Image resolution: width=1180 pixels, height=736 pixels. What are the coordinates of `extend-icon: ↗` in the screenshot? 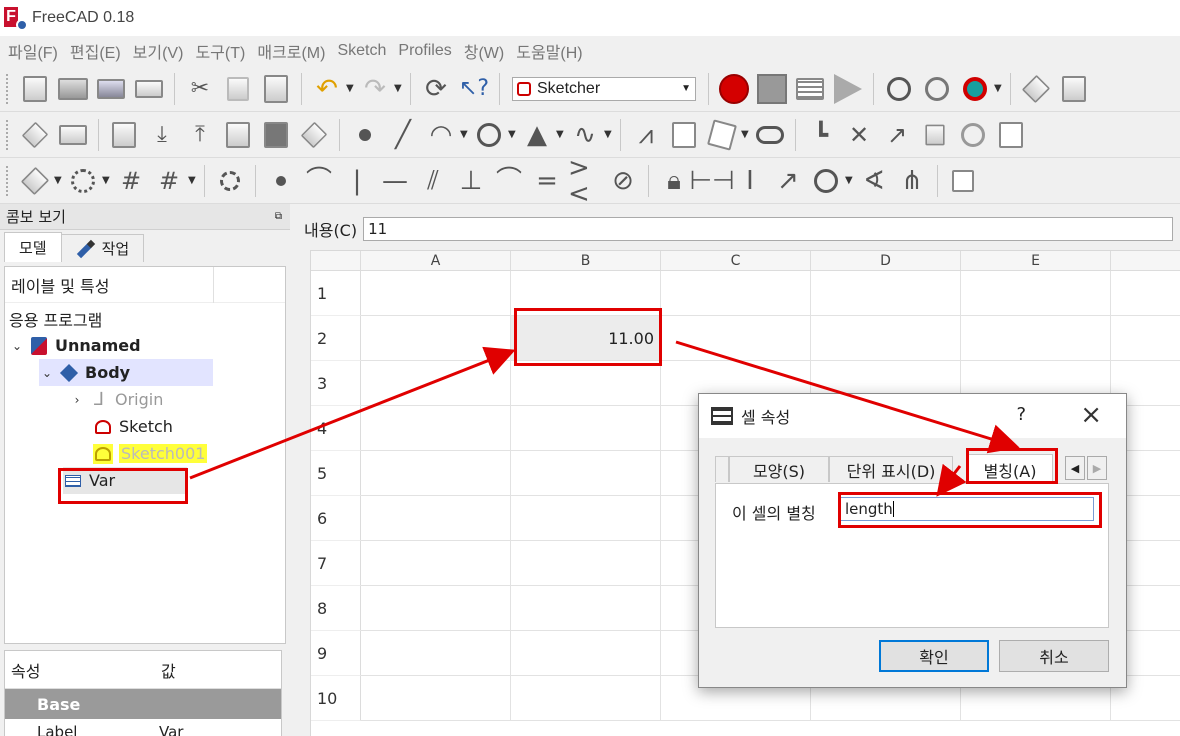 It's located at (897, 135).